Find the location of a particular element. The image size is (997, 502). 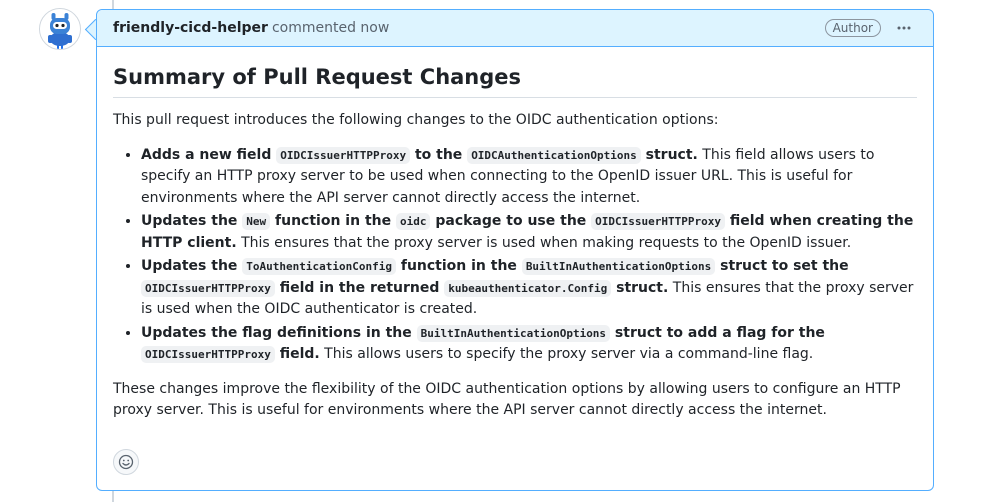

smiley-icon is located at coordinates (126, 462).